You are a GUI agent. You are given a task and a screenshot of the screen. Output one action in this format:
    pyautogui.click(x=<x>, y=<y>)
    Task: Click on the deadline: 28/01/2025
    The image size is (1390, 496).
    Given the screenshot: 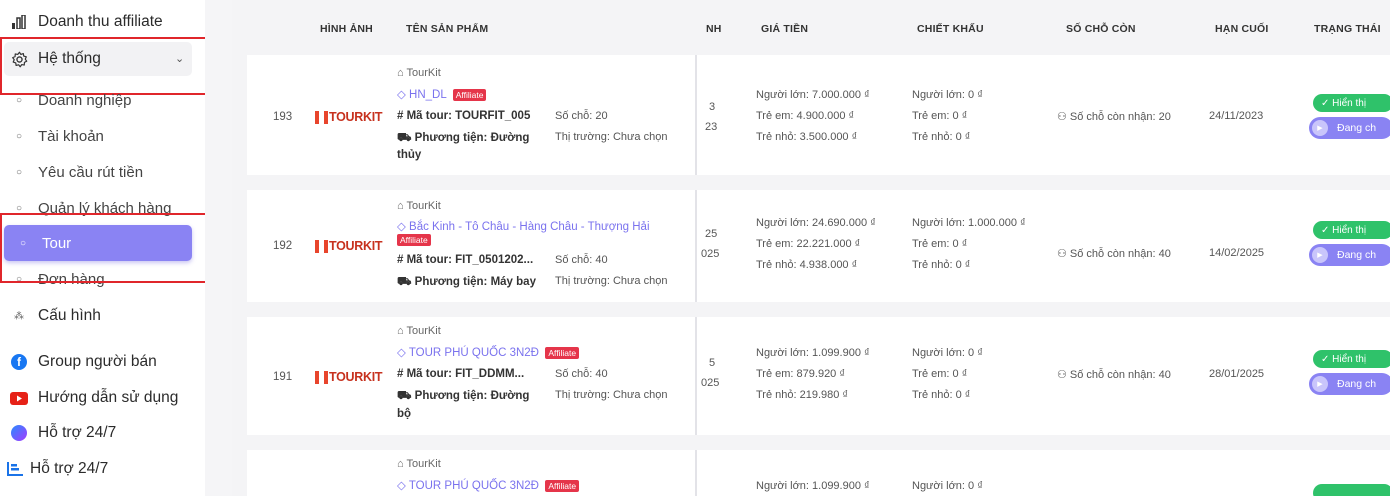 What is the action you would take?
    pyautogui.click(x=1237, y=374)
    